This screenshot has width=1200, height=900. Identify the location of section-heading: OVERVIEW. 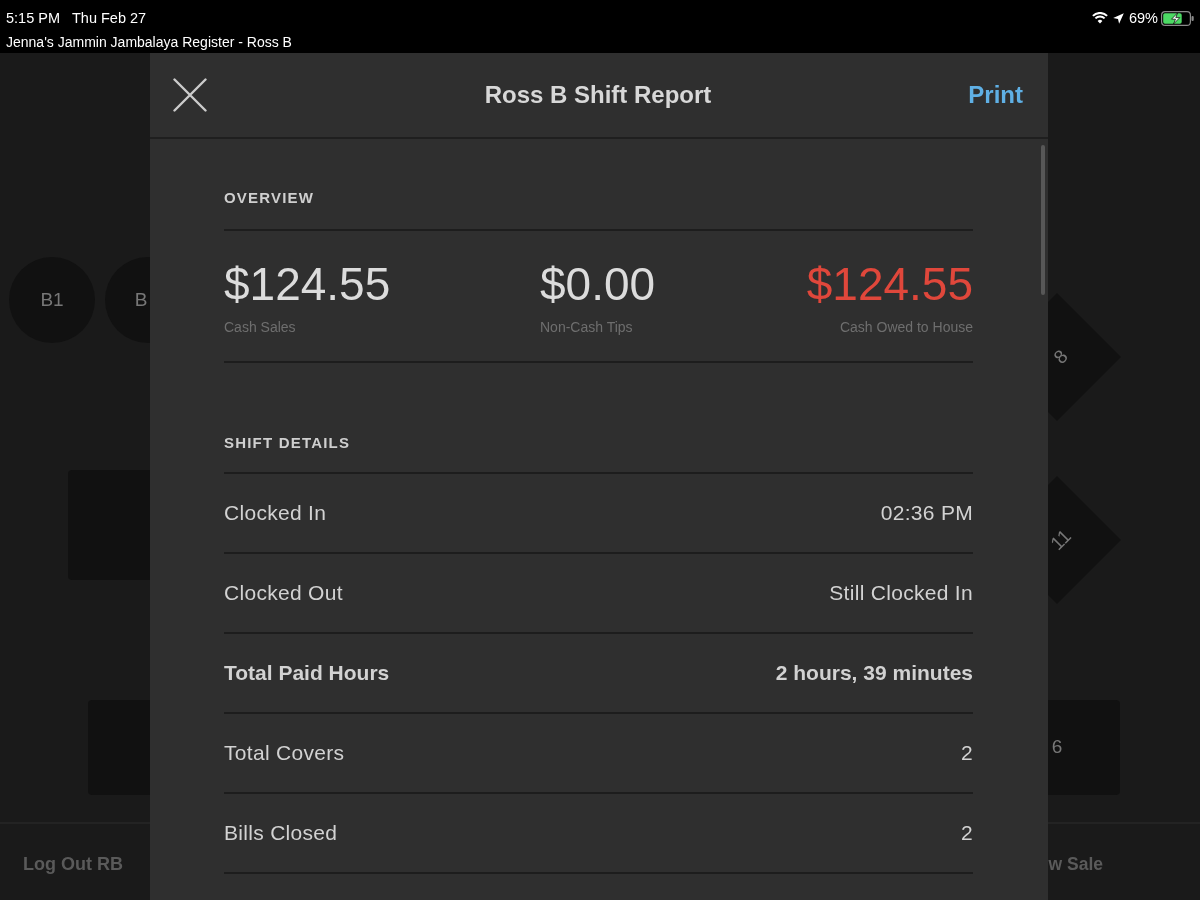
(269, 198).